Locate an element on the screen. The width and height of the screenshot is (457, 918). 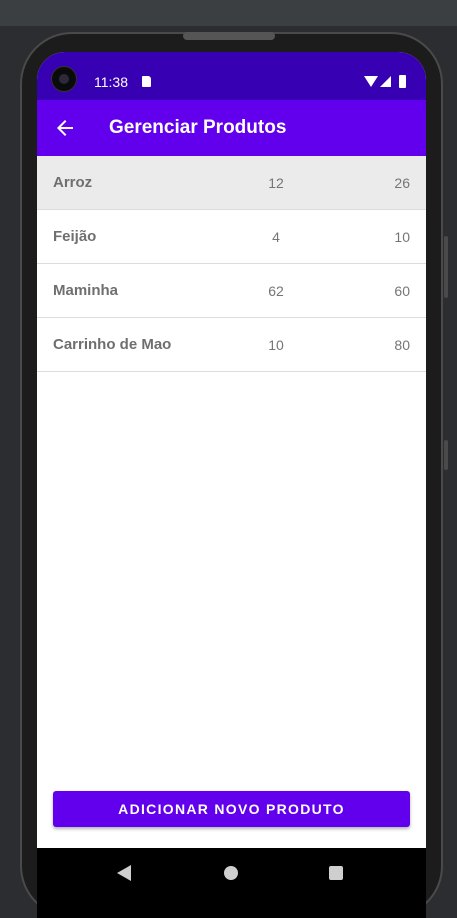
add-product-button: ADICIONAR NOVO PRODUTO is located at coordinates (231, 809).